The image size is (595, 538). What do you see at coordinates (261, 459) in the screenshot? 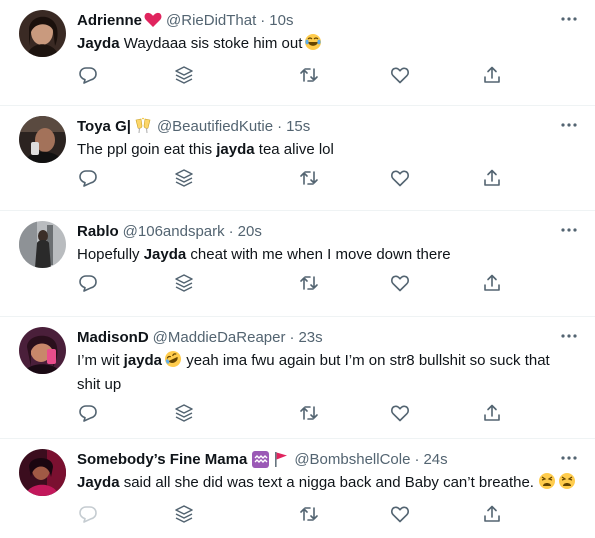
I see `aquarius-icon` at bounding box center [261, 459].